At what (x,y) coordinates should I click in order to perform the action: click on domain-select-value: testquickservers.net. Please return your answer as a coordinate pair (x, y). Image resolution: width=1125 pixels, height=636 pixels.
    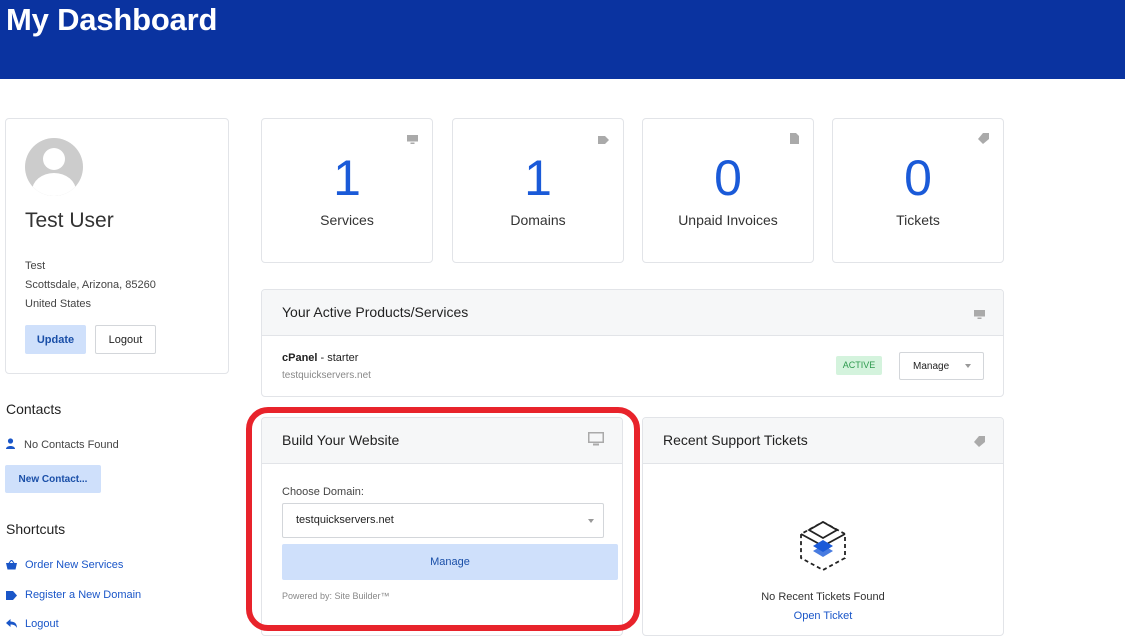
    Looking at the image, I should click on (345, 520).